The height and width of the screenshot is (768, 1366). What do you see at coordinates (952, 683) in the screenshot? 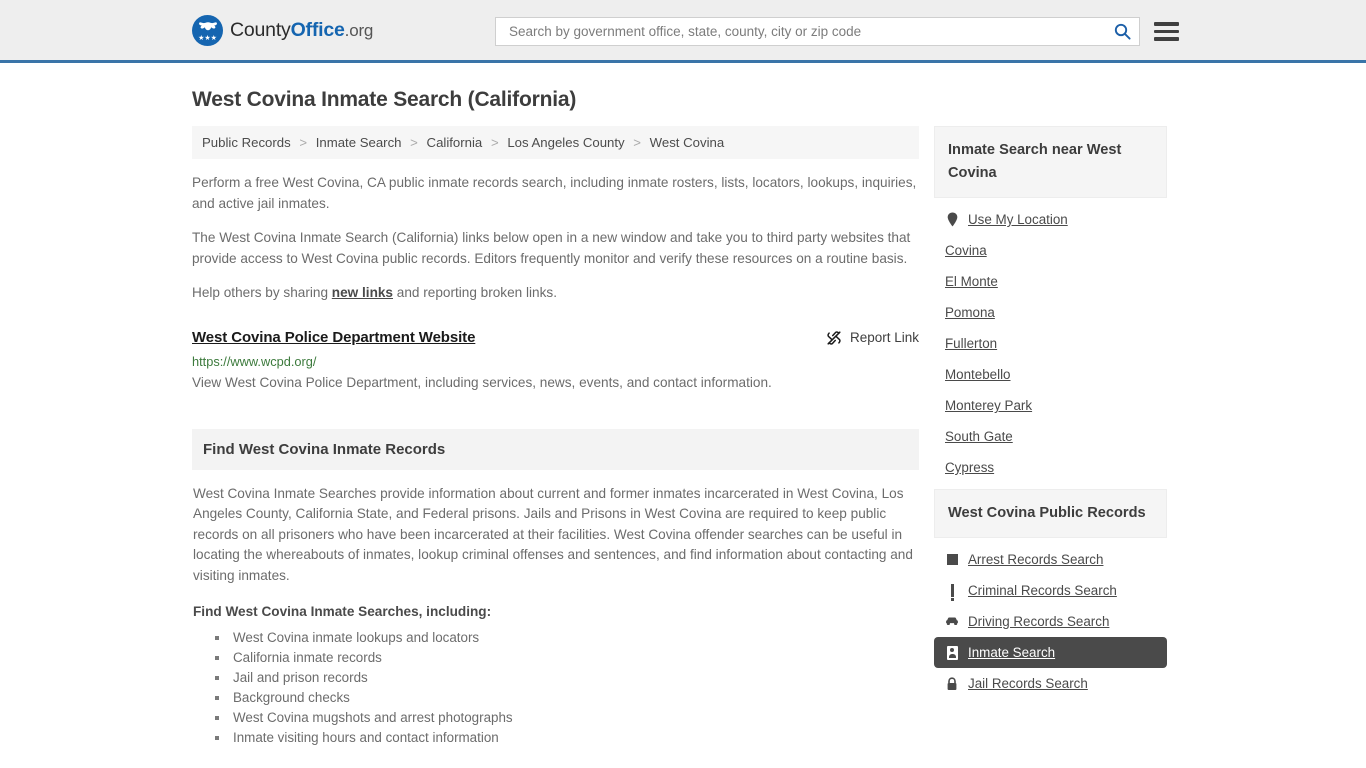
I see `lock-icon` at bounding box center [952, 683].